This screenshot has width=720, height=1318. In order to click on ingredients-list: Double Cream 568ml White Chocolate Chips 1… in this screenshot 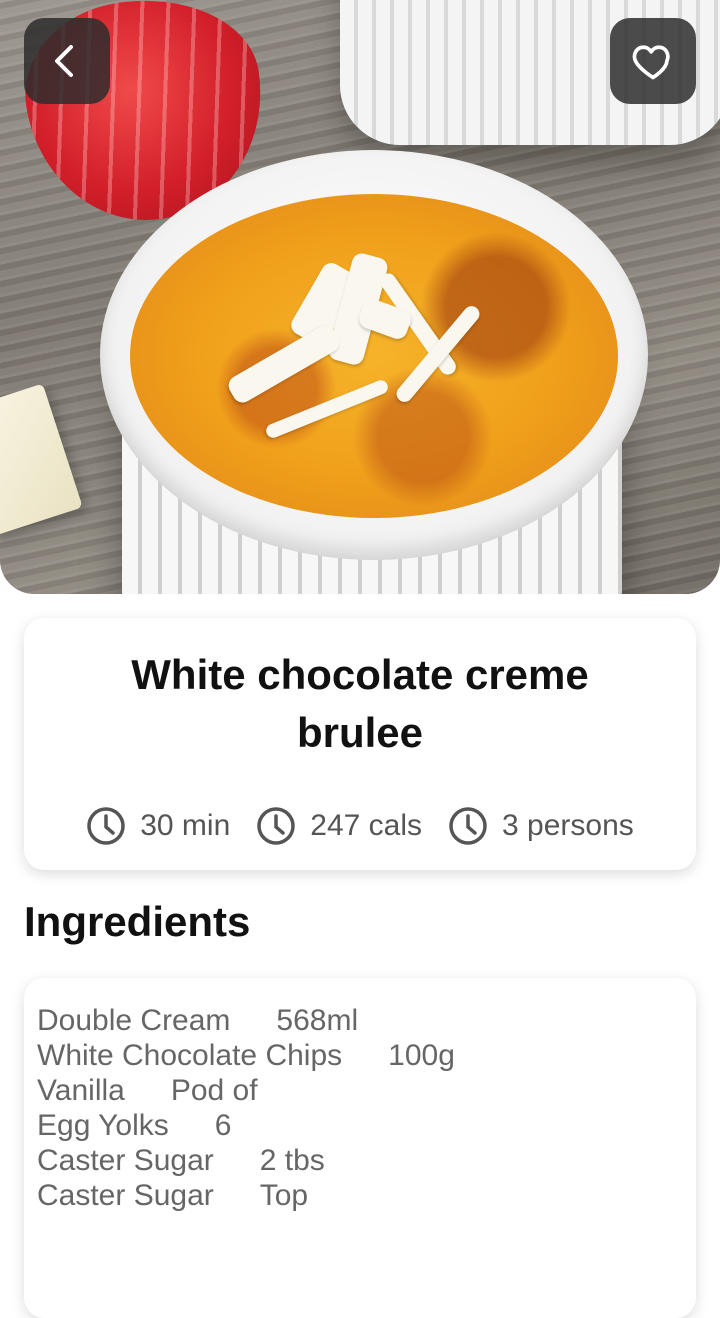, I will do `click(246, 1108)`.